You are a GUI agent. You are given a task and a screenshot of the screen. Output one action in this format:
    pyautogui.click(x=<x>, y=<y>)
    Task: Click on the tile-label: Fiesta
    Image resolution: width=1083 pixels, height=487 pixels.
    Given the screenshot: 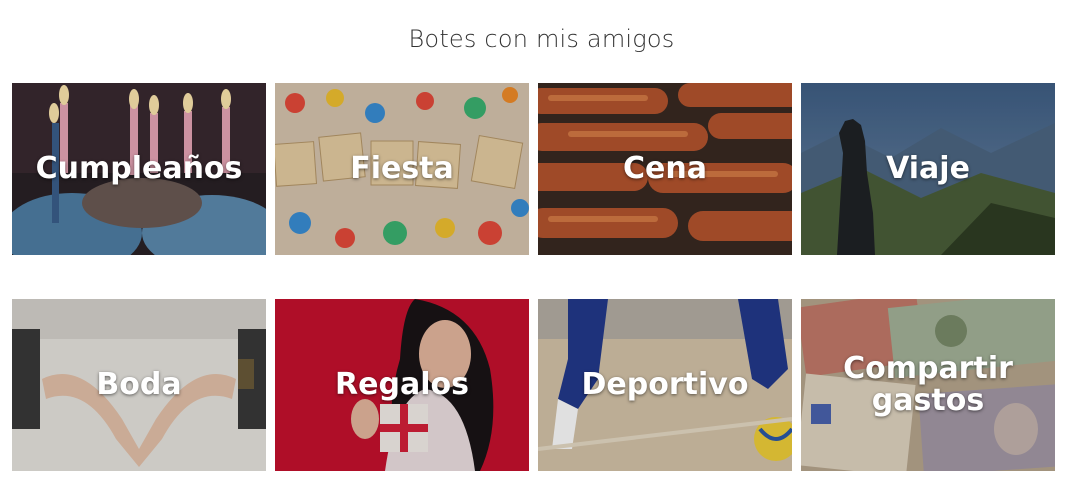 What is the action you would take?
    pyautogui.click(x=402, y=168)
    